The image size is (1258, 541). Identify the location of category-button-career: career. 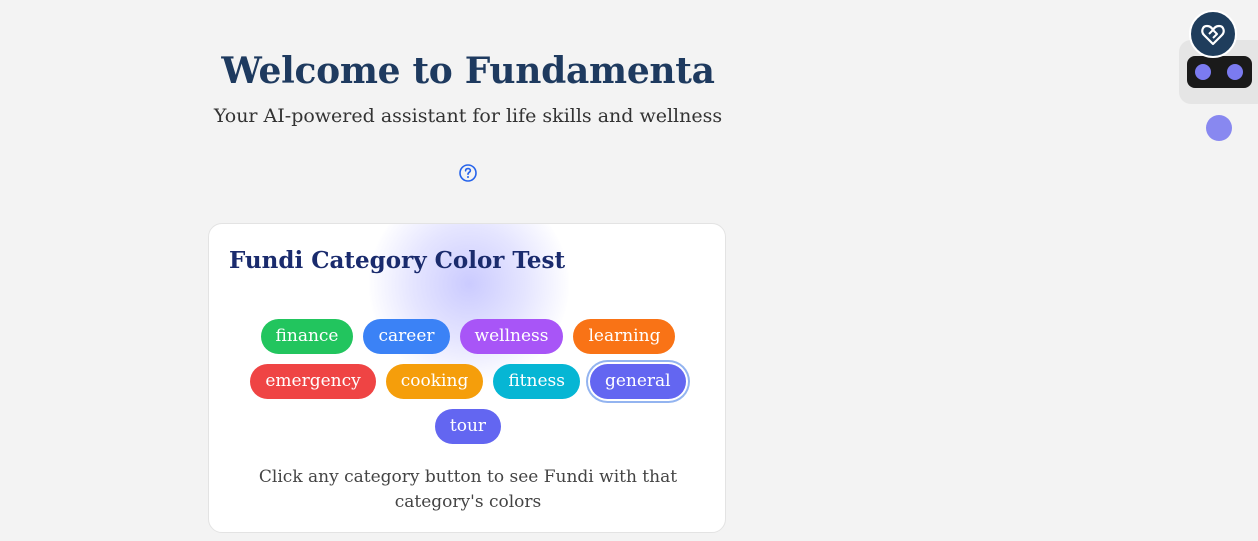
(406, 336).